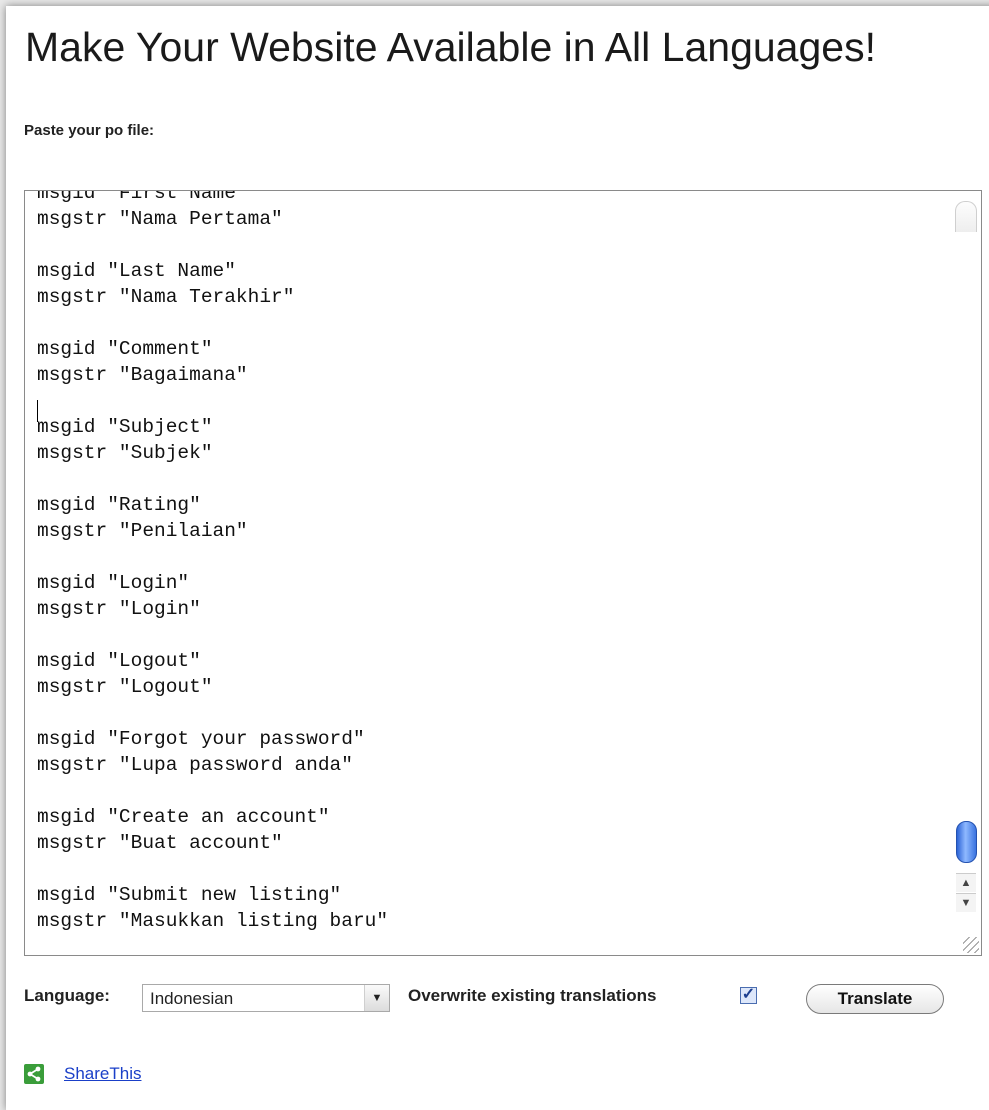  I want to click on share-this-link: ShareThis, so click(102, 1074).